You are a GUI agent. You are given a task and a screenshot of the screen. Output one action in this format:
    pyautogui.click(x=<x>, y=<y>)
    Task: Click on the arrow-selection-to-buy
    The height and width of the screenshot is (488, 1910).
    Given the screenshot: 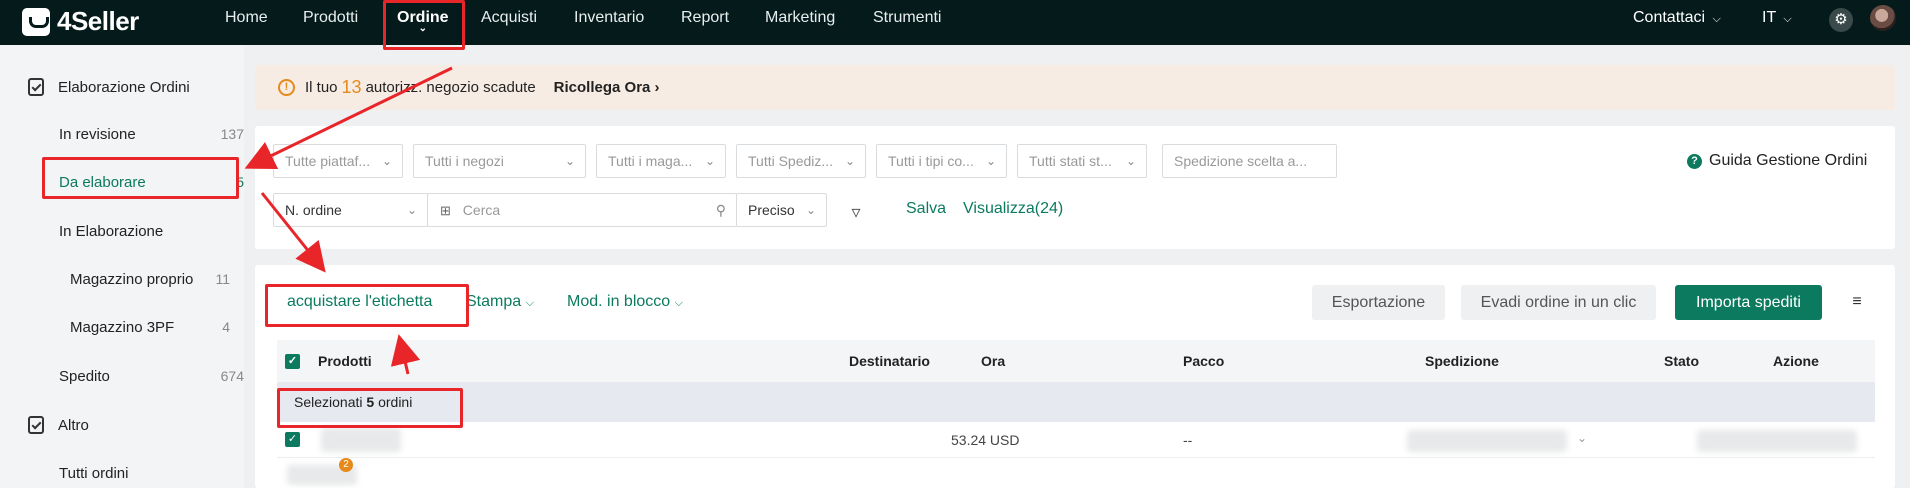 What is the action you would take?
    pyautogui.click(x=405, y=354)
    